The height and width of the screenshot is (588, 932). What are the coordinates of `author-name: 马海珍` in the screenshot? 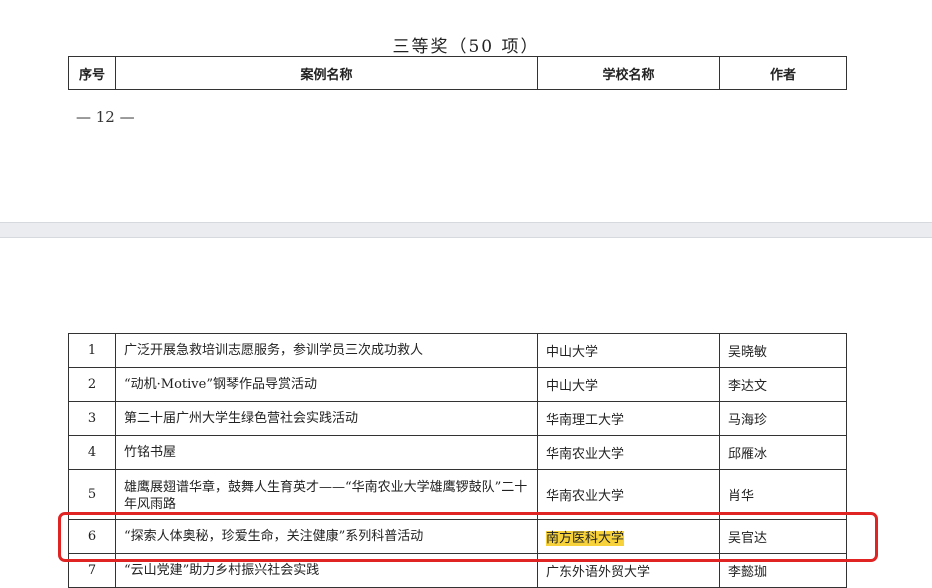 It's located at (783, 418).